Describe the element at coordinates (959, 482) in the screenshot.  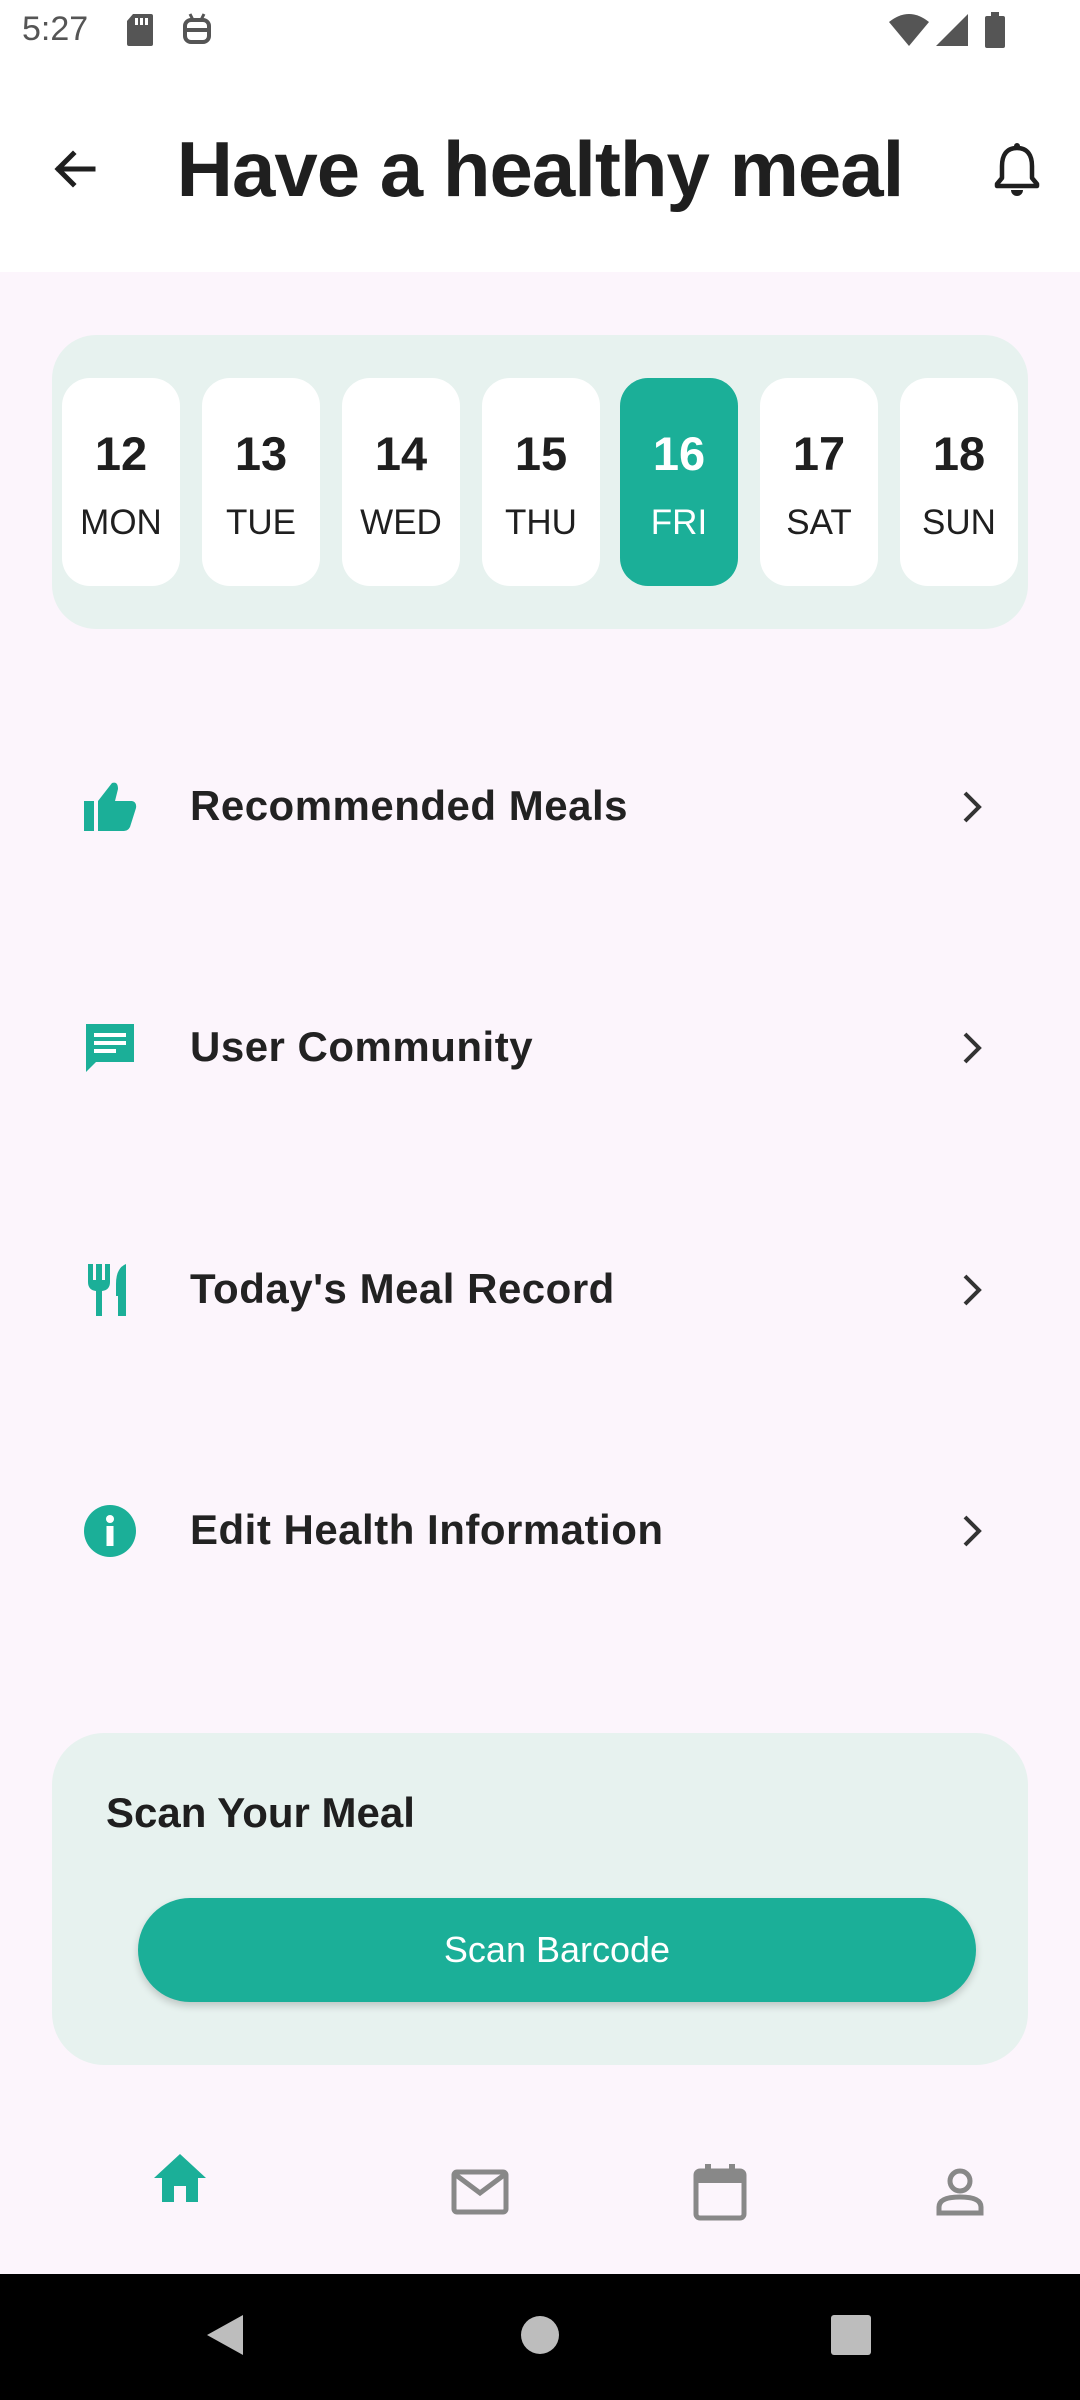
I see `date-sun: 18 SUN` at that location.